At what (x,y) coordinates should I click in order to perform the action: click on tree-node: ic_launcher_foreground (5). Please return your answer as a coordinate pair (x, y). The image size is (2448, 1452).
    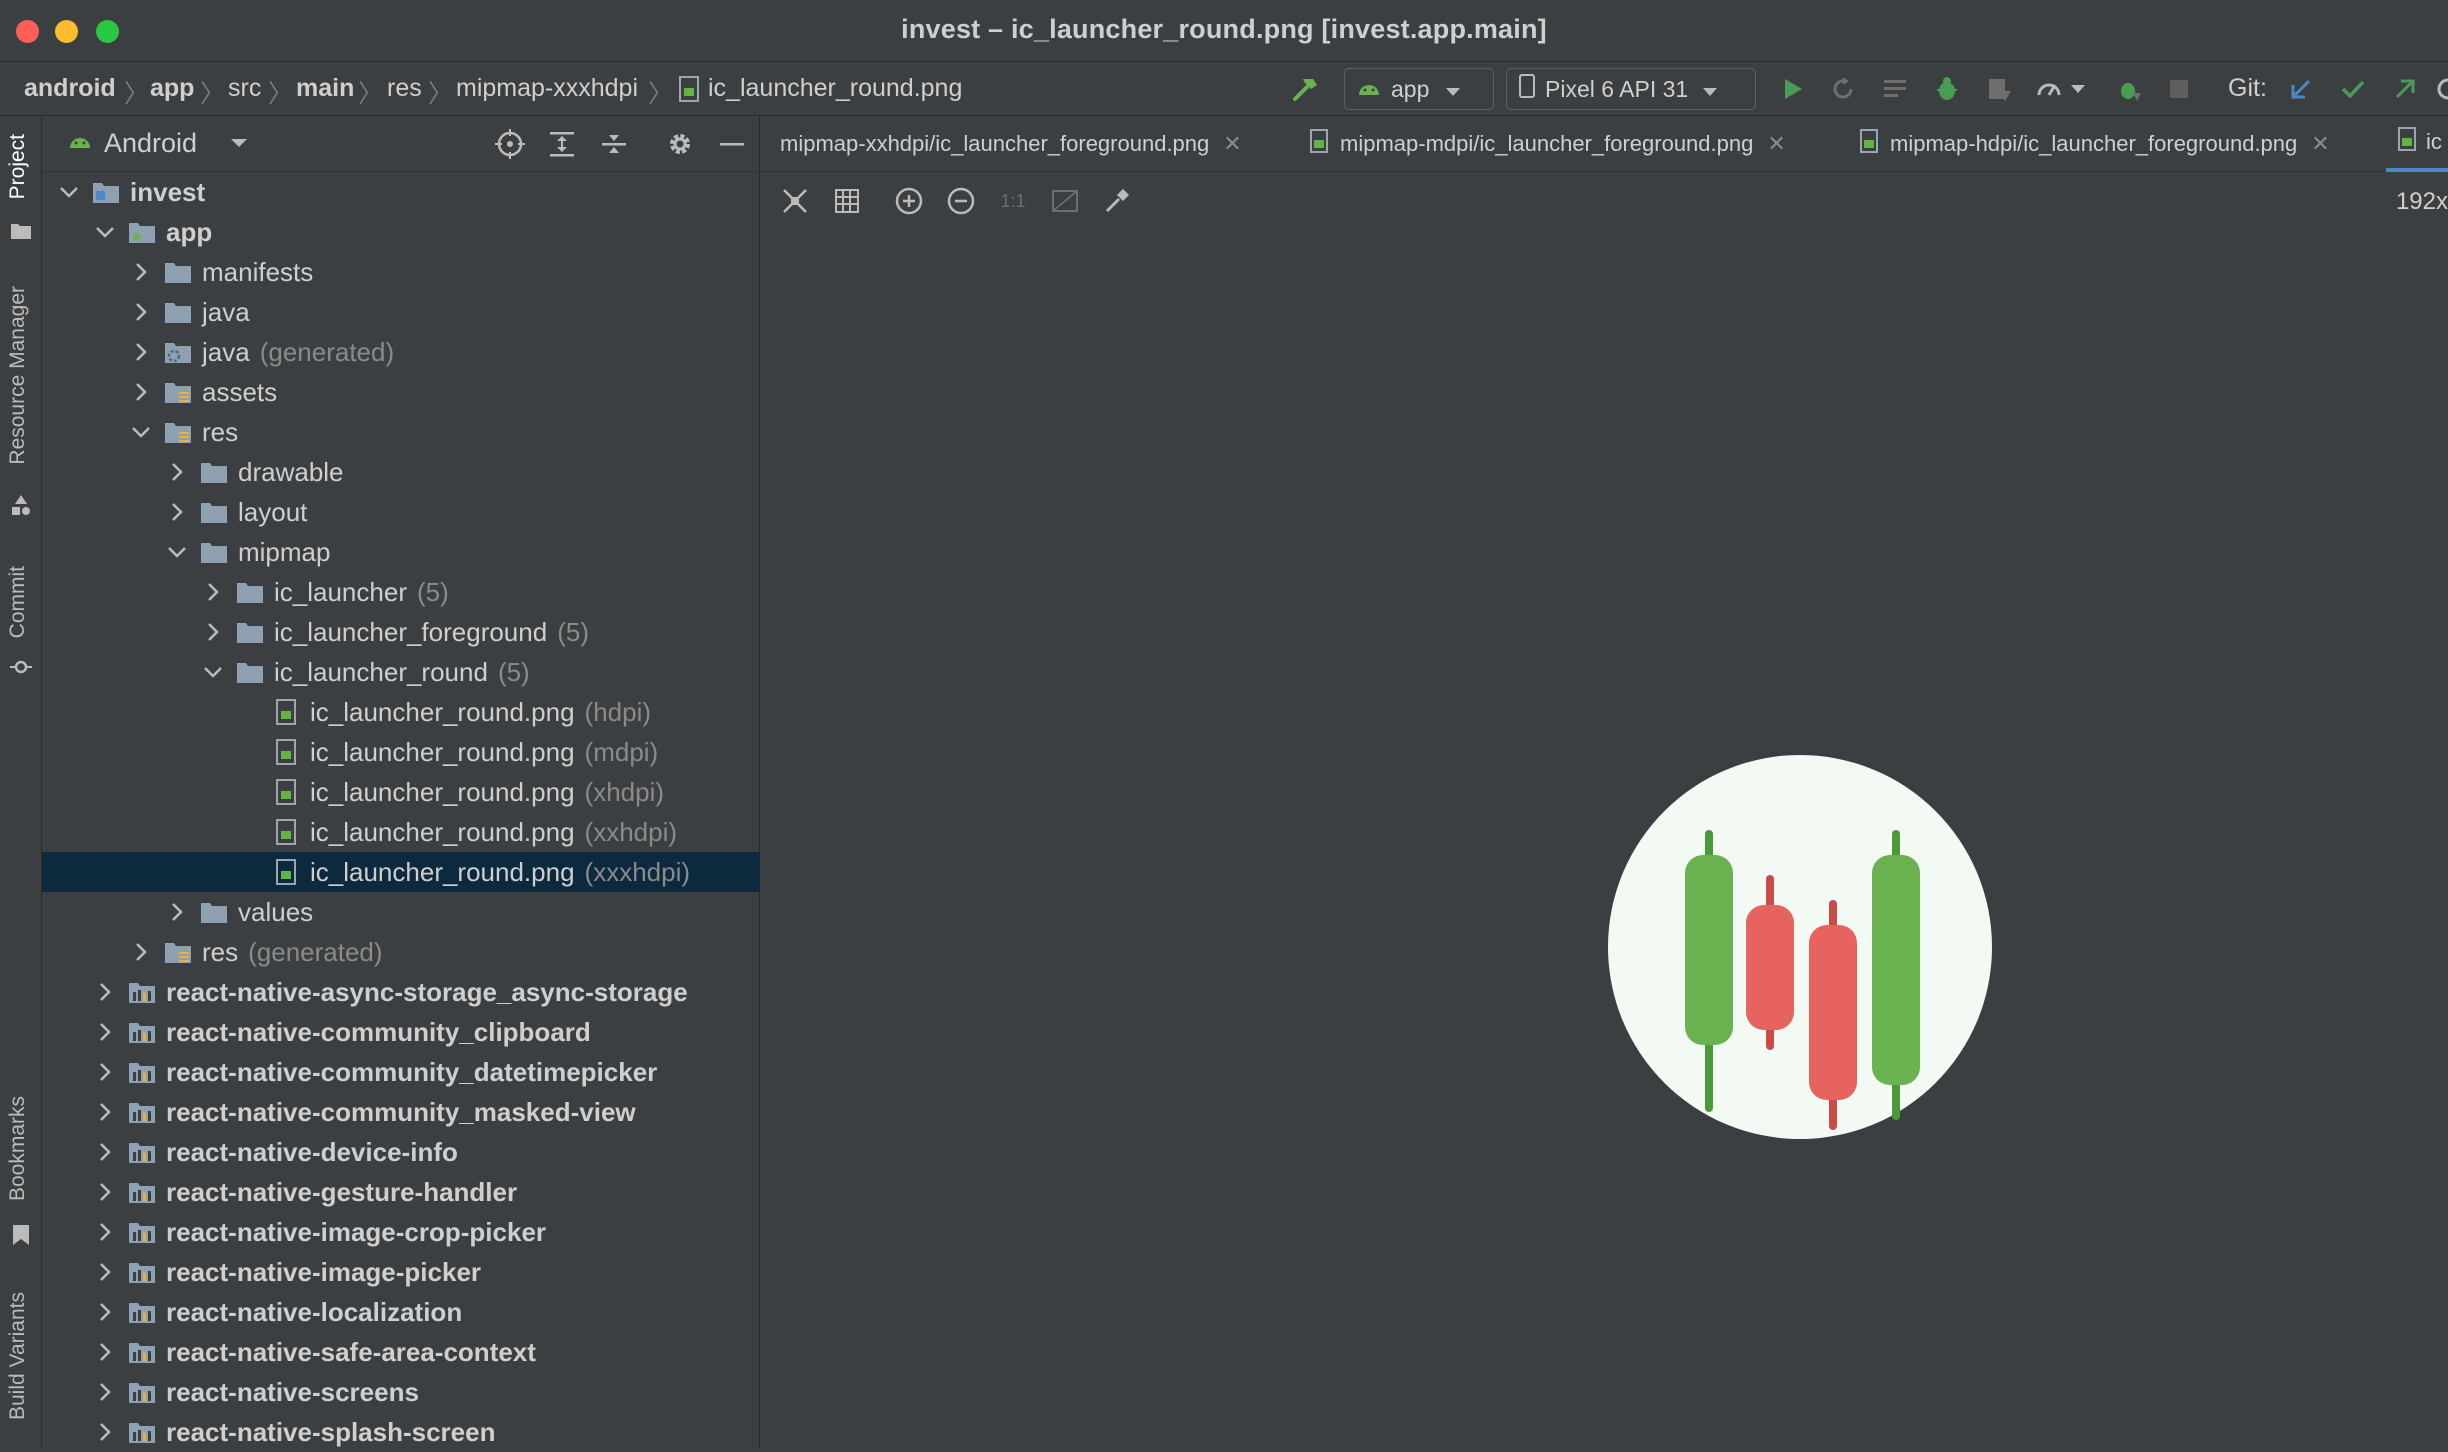
    Looking at the image, I should click on (401, 632).